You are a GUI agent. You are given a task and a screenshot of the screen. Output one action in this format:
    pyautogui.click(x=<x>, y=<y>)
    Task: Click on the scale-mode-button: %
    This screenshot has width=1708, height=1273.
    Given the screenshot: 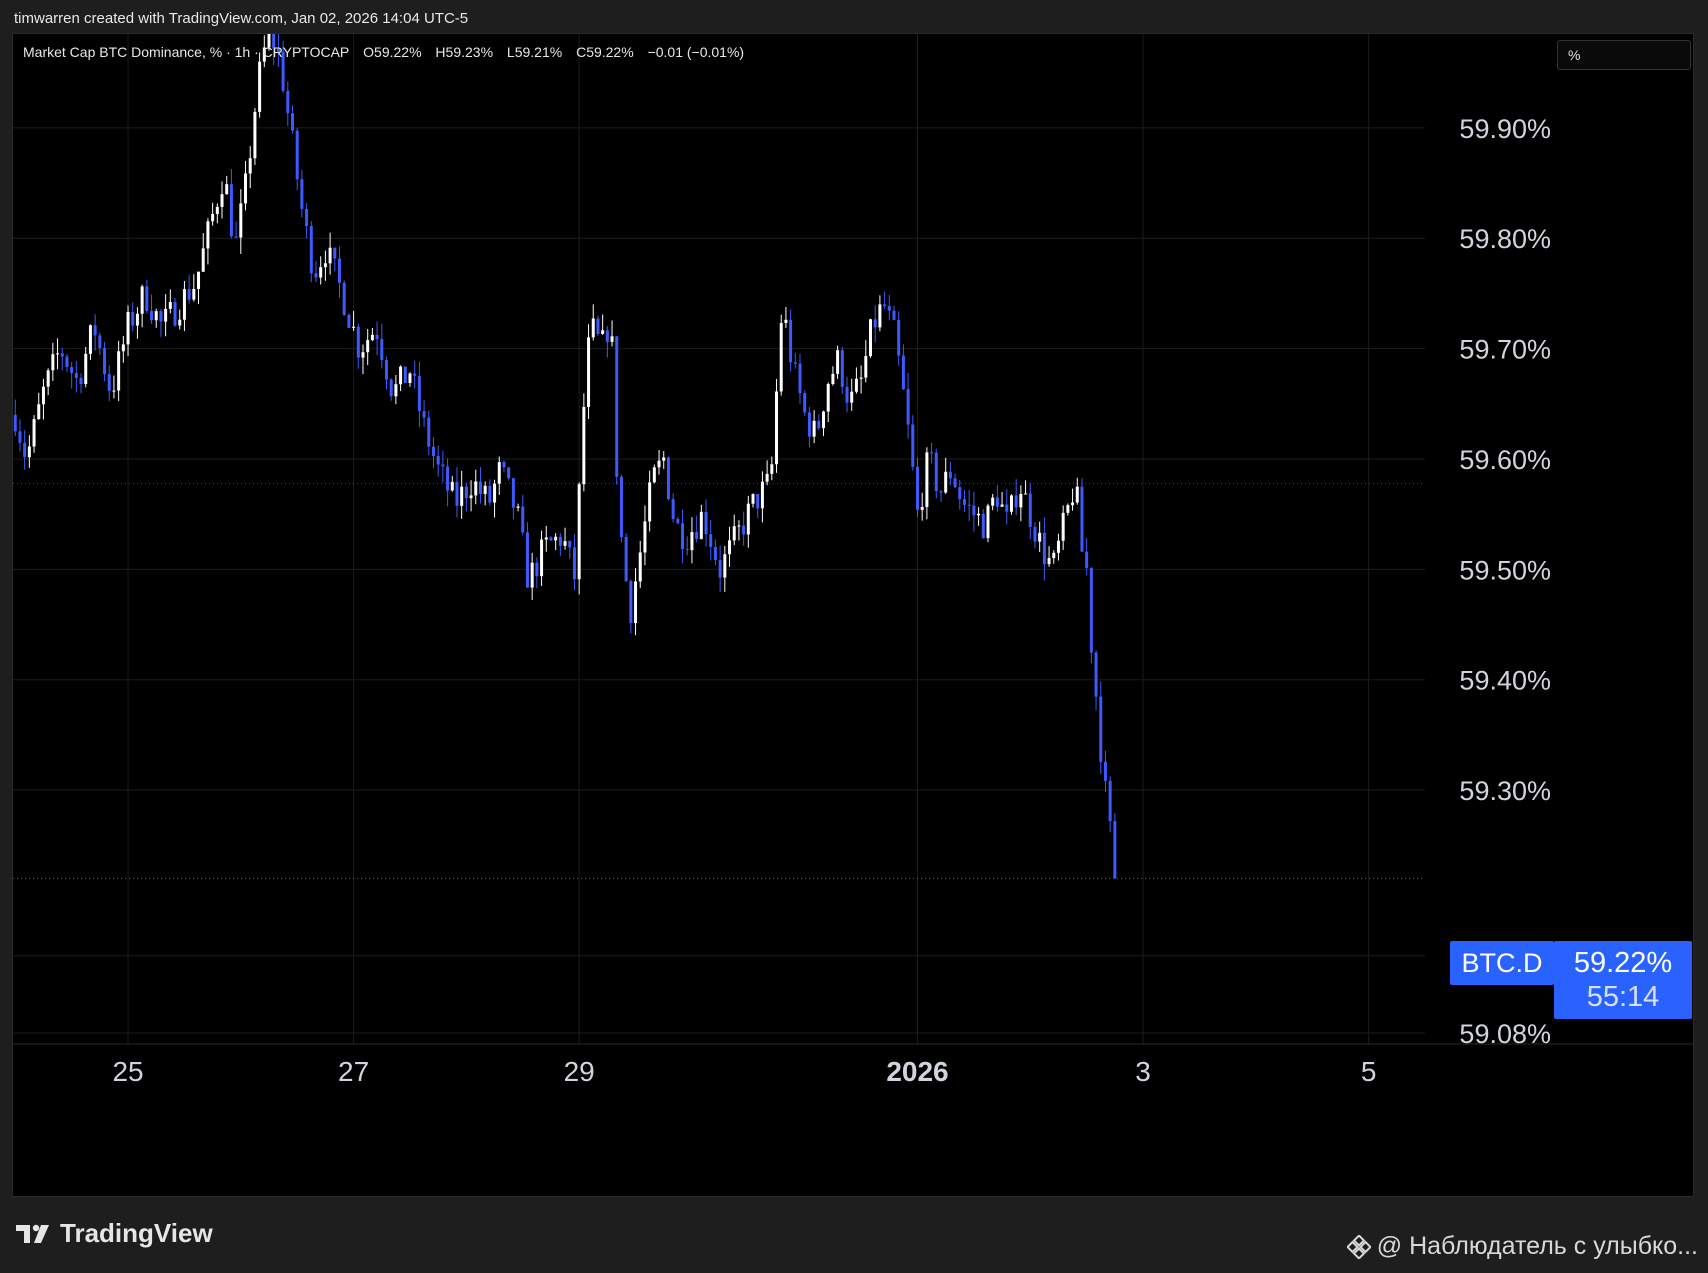 What is the action you would take?
    pyautogui.click(x=1624, y=55)
    